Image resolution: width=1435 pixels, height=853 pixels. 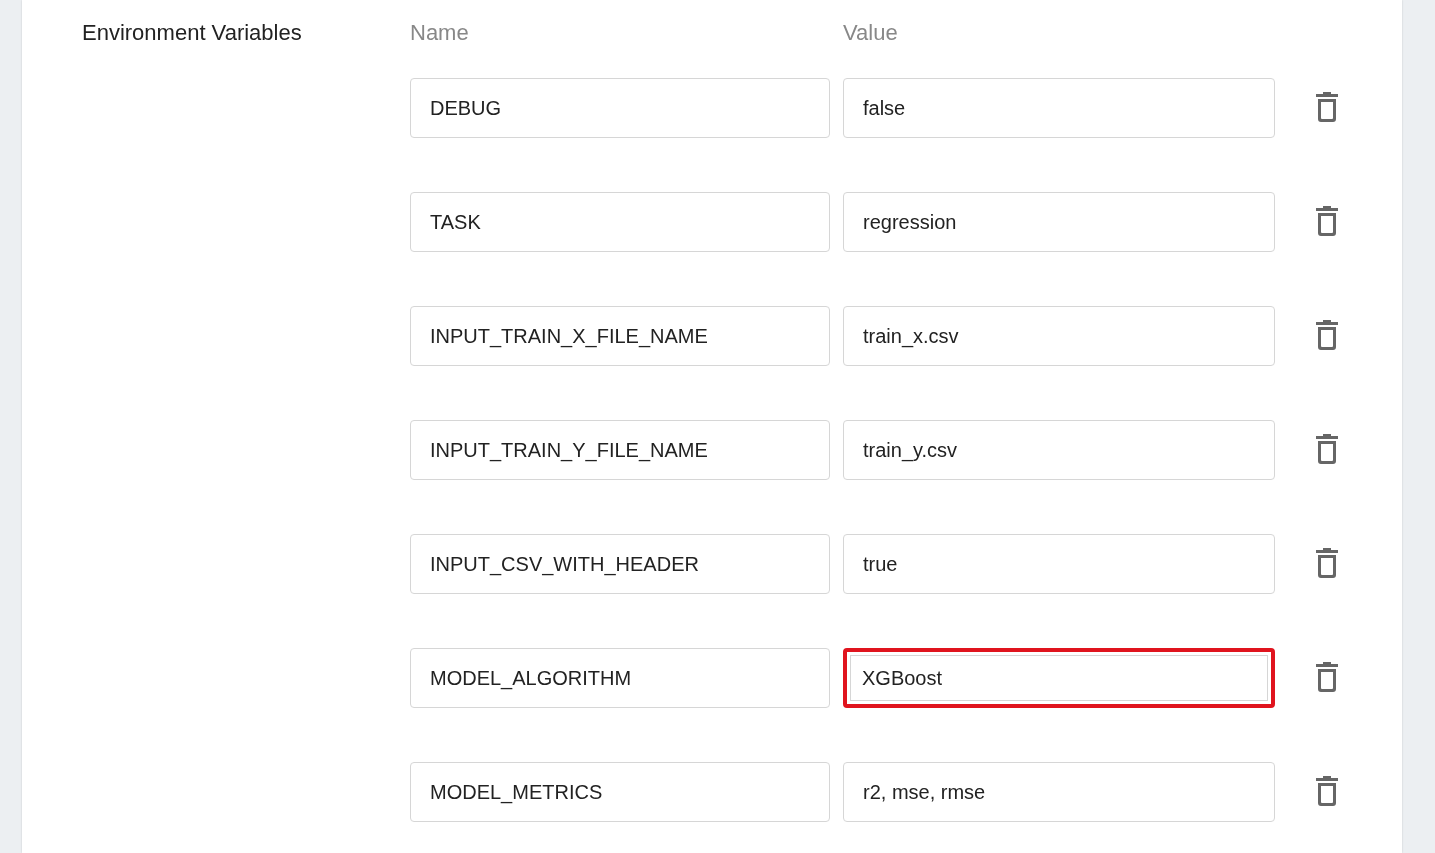 I want to click on name-field: DEBUG, so click(x=620, y=108).